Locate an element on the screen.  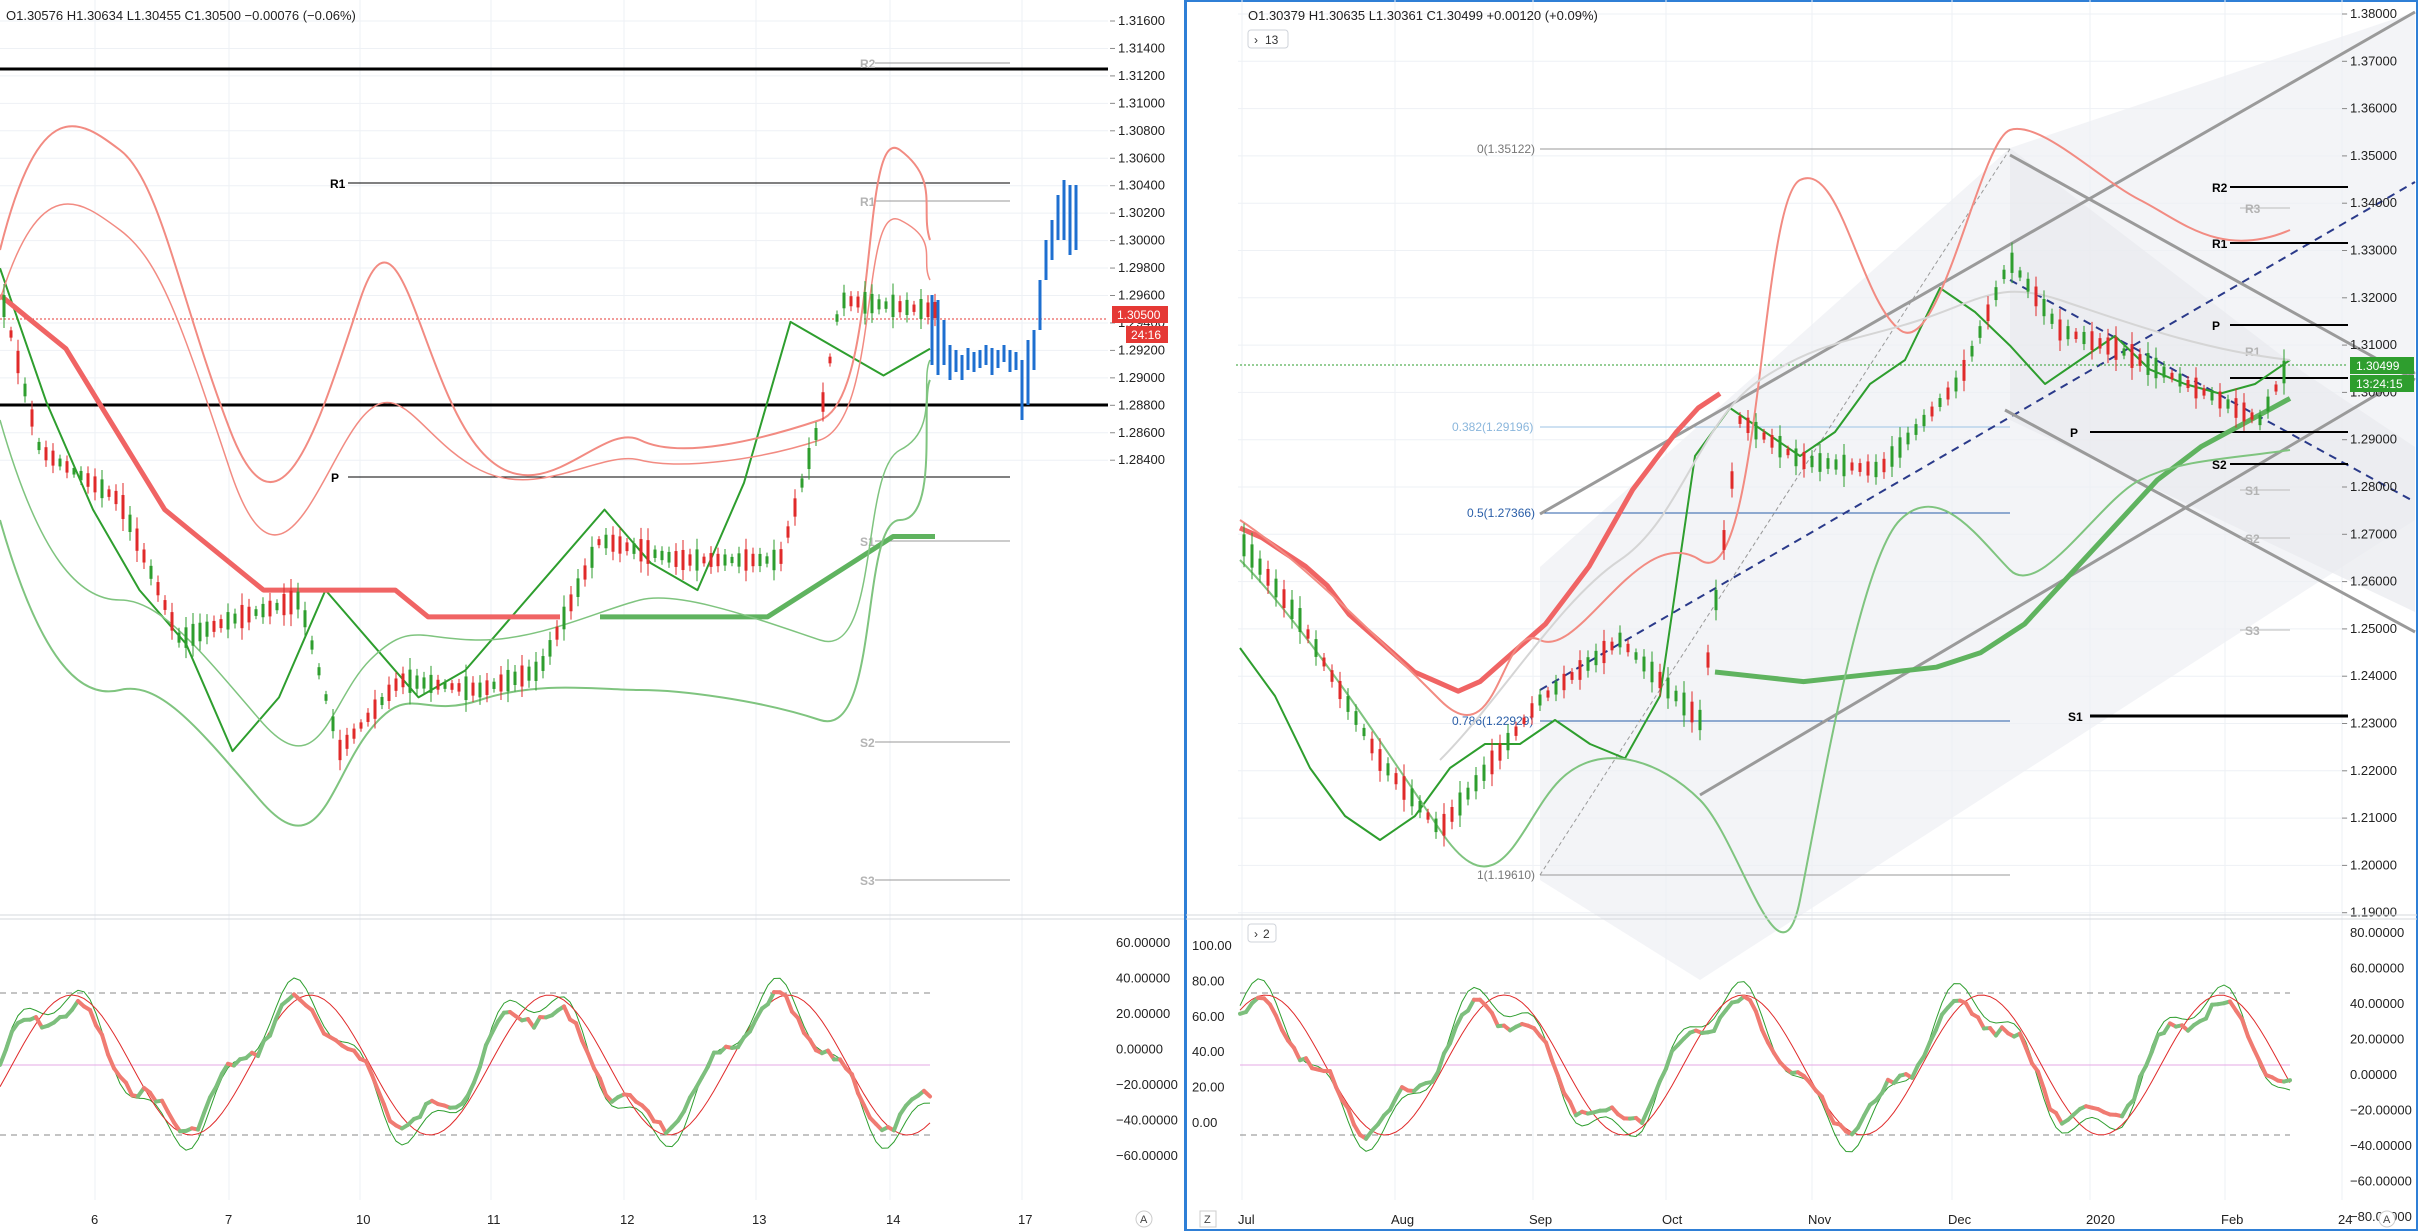
date-tick-label: 12 is located at coordinates (627, 1219).